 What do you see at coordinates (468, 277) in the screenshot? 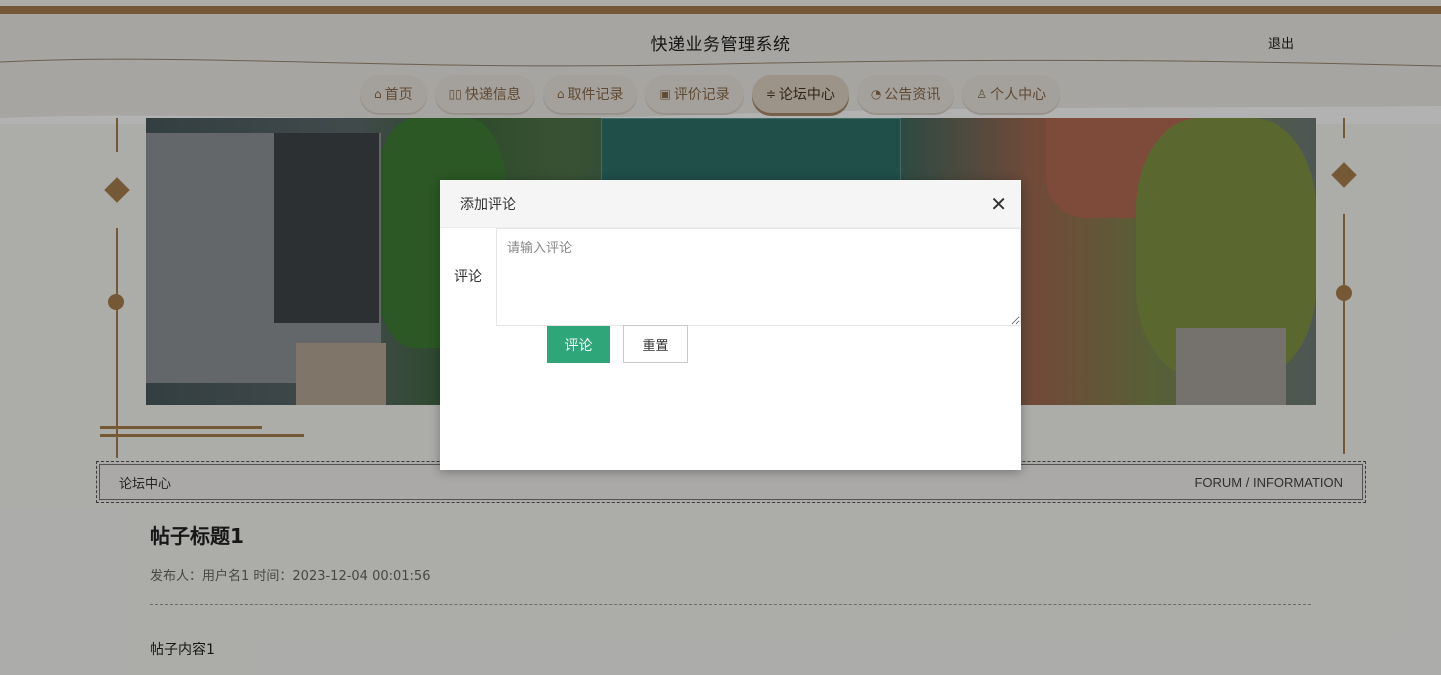
I see `comment-label: 评论` at bounding box center [468, 277].